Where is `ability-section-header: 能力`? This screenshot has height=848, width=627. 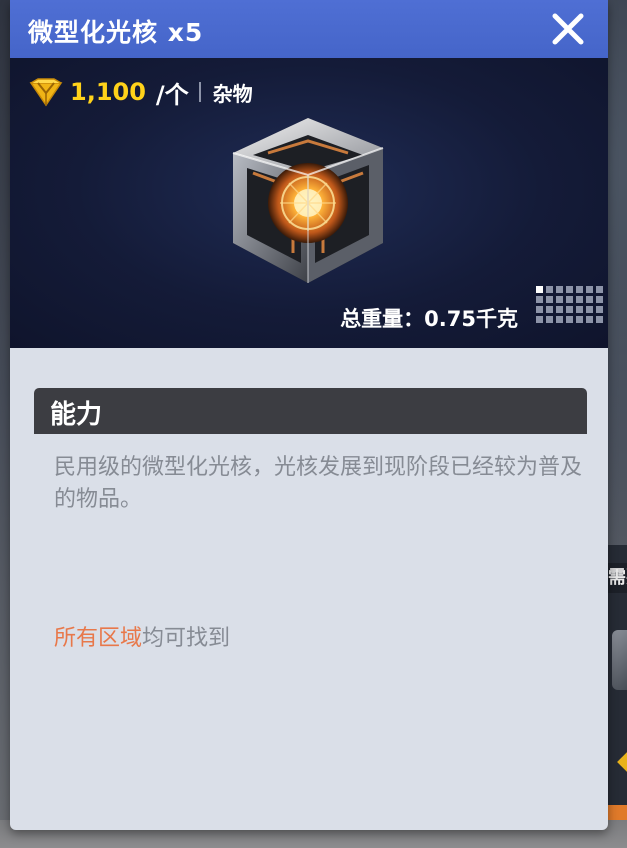 ability-section-header: 能力 is located at coordinates (310, 411).